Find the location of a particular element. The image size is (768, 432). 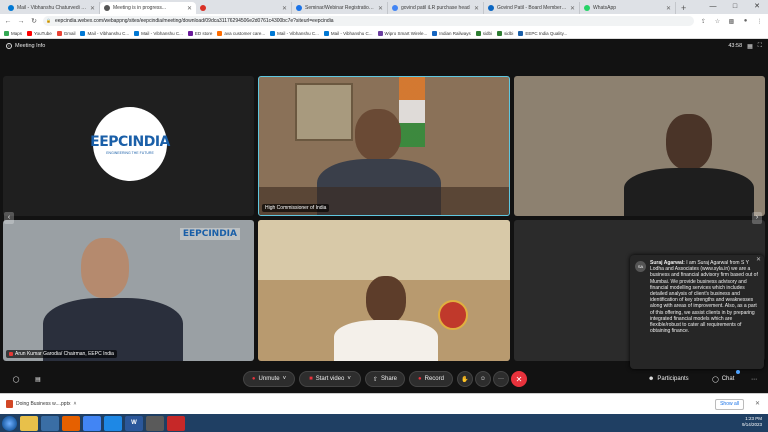

share-page-icon: ⇪ is located at coordinates (703, 21).